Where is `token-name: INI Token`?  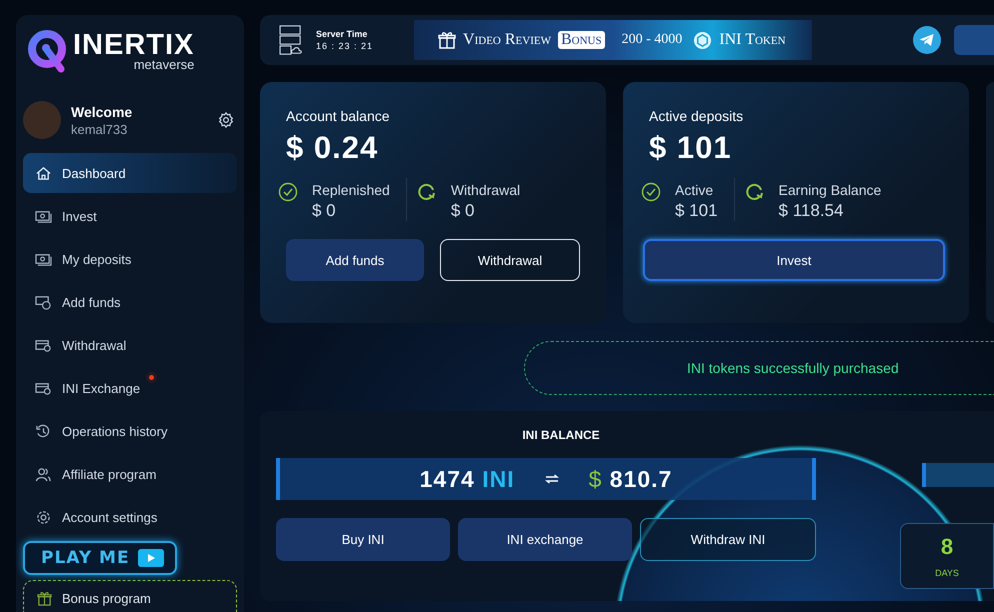 token-name: INI Token is located at coordinates (752, 40).